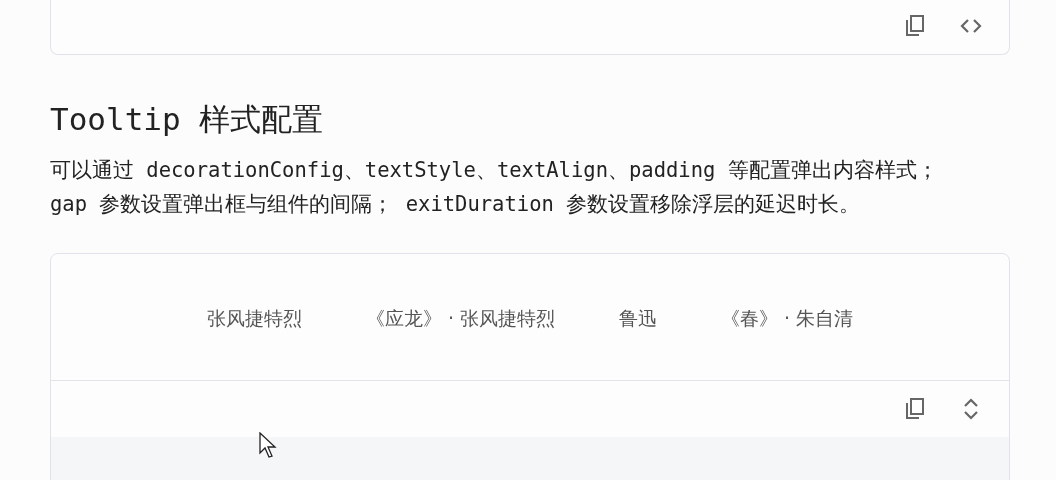 Image resolution: width=1056 pixels, height=480 pixels. What do you see at coordinates (187, 119) in the screenshot?
I see `section-title: Tooltip 样式配置` at bounding box center [187, 119].